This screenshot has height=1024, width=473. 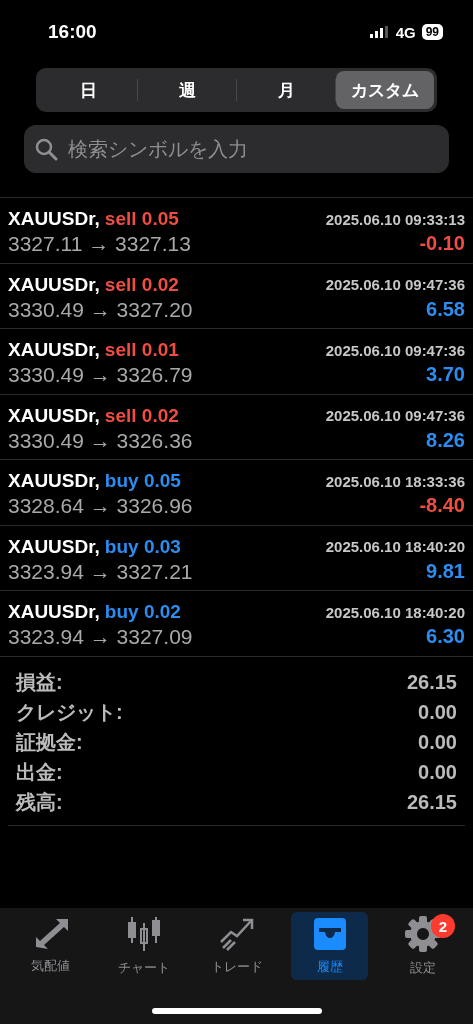 What do you see at coordinates (101, 440) in the screenshot?
I see `trade-prices: 3330.49 → 3326.36` at bounding box center [101, 440].